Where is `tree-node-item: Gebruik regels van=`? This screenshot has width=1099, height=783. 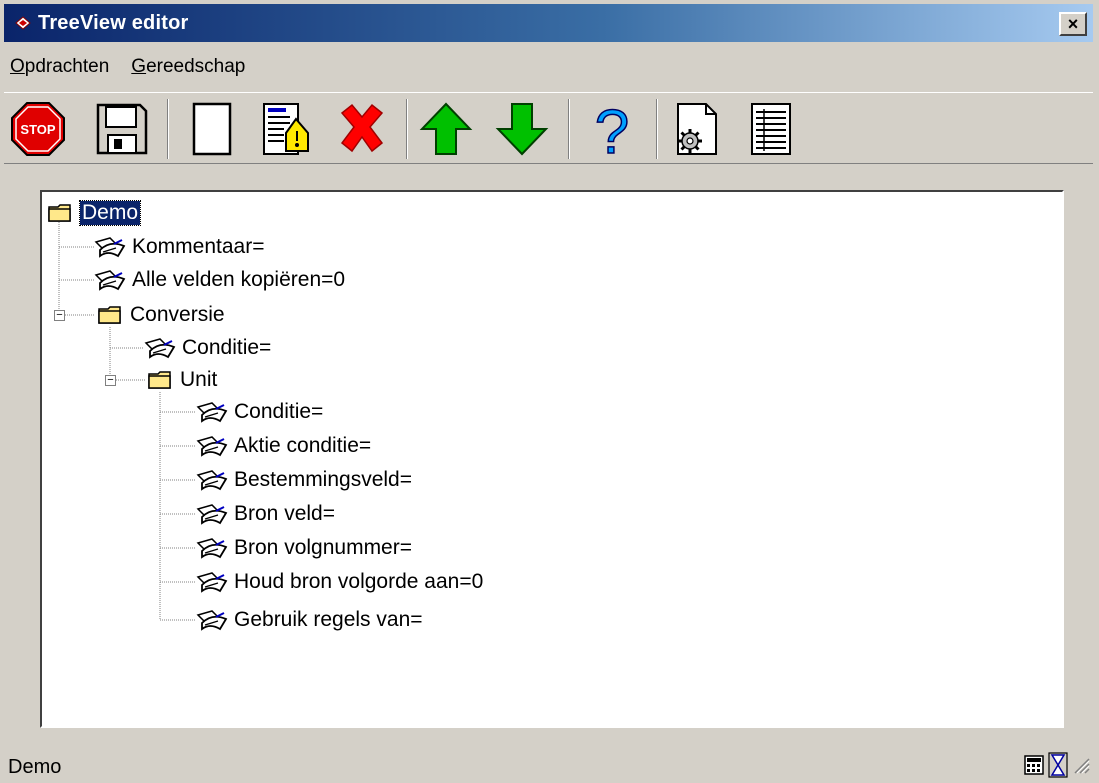
tree-node-item: Gebruik regels van= is located at coordinates (309, 620).